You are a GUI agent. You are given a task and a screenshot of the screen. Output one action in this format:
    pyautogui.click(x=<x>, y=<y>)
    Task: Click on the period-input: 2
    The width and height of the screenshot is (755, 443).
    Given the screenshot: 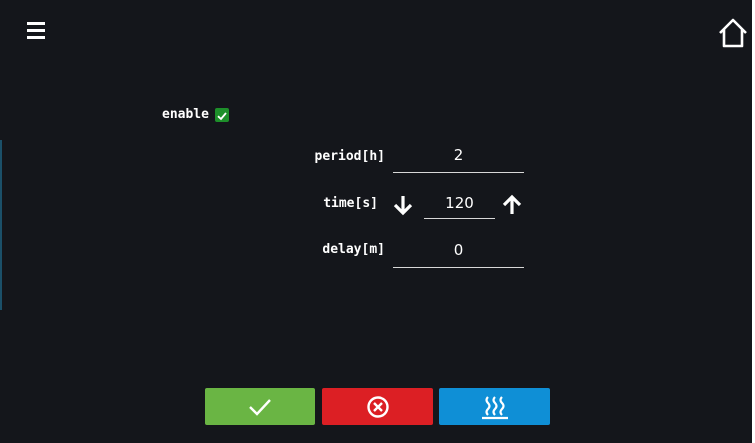 What is the action you would take?
    pyautogui.click(x=458, y=159)
    